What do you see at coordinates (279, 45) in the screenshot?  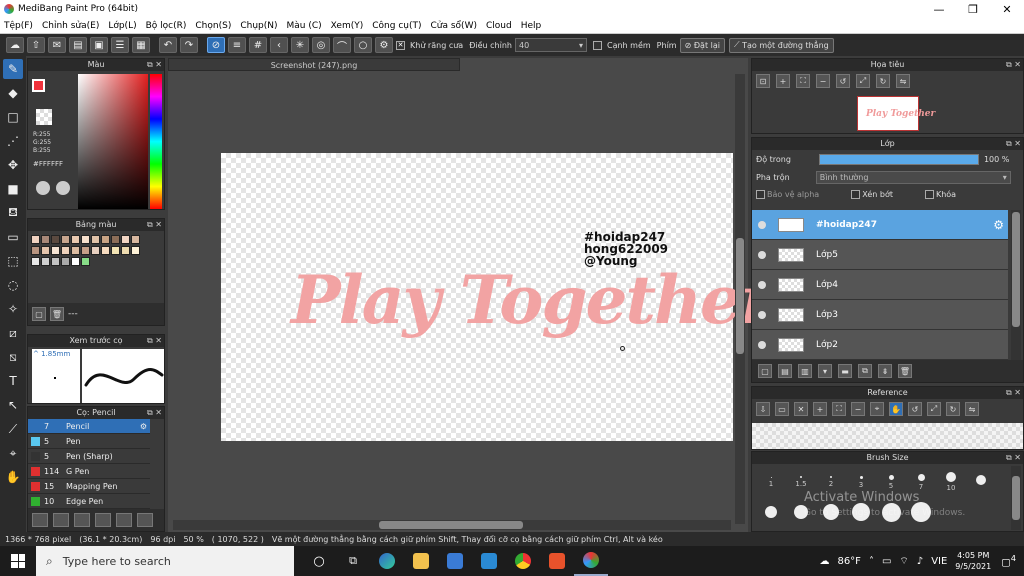 I see `vanish-snap-icon: ‹` at bounding box center [279, 45].